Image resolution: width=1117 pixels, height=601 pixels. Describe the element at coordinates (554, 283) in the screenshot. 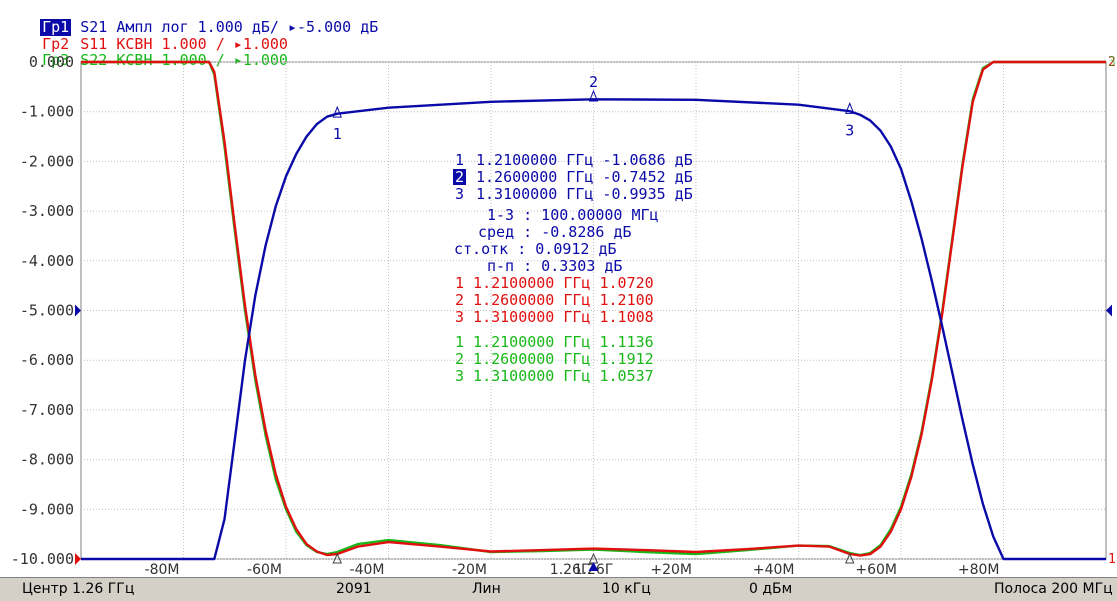

I see `readout-s11-row: 1 1.2100000 ГГц 1.0720` at that location.